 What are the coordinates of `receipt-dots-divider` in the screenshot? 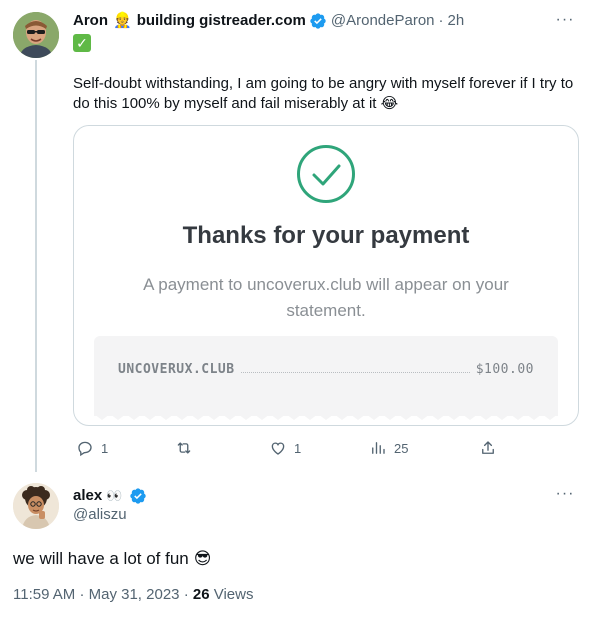 It's located at (355, 370).